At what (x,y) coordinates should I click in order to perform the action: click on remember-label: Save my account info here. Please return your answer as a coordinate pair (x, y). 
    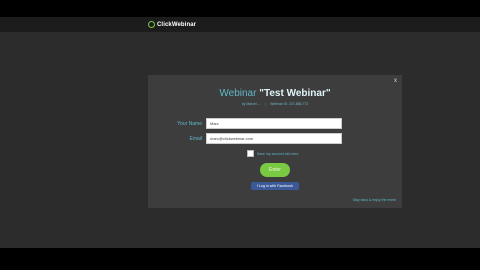
    Looking at the image, I should click on (278, 153).